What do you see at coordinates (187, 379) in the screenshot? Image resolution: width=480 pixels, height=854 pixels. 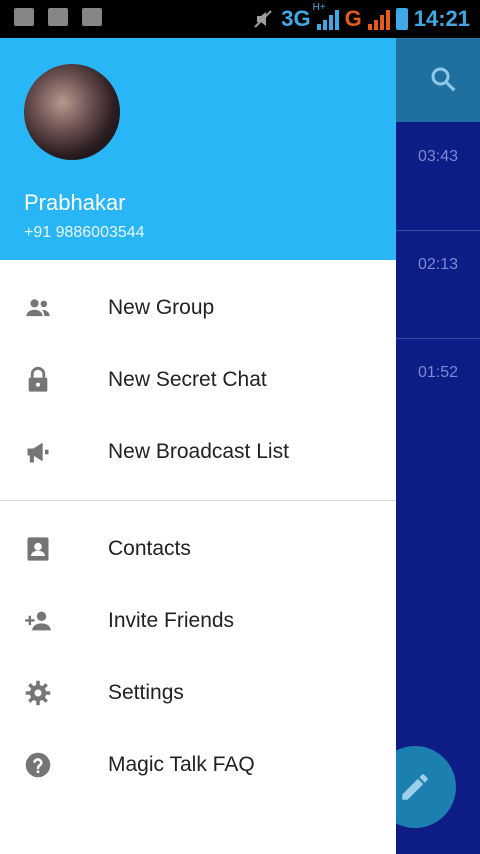 I see `menu-item-label: New Secret Chat` at bounding box center [187, 379].